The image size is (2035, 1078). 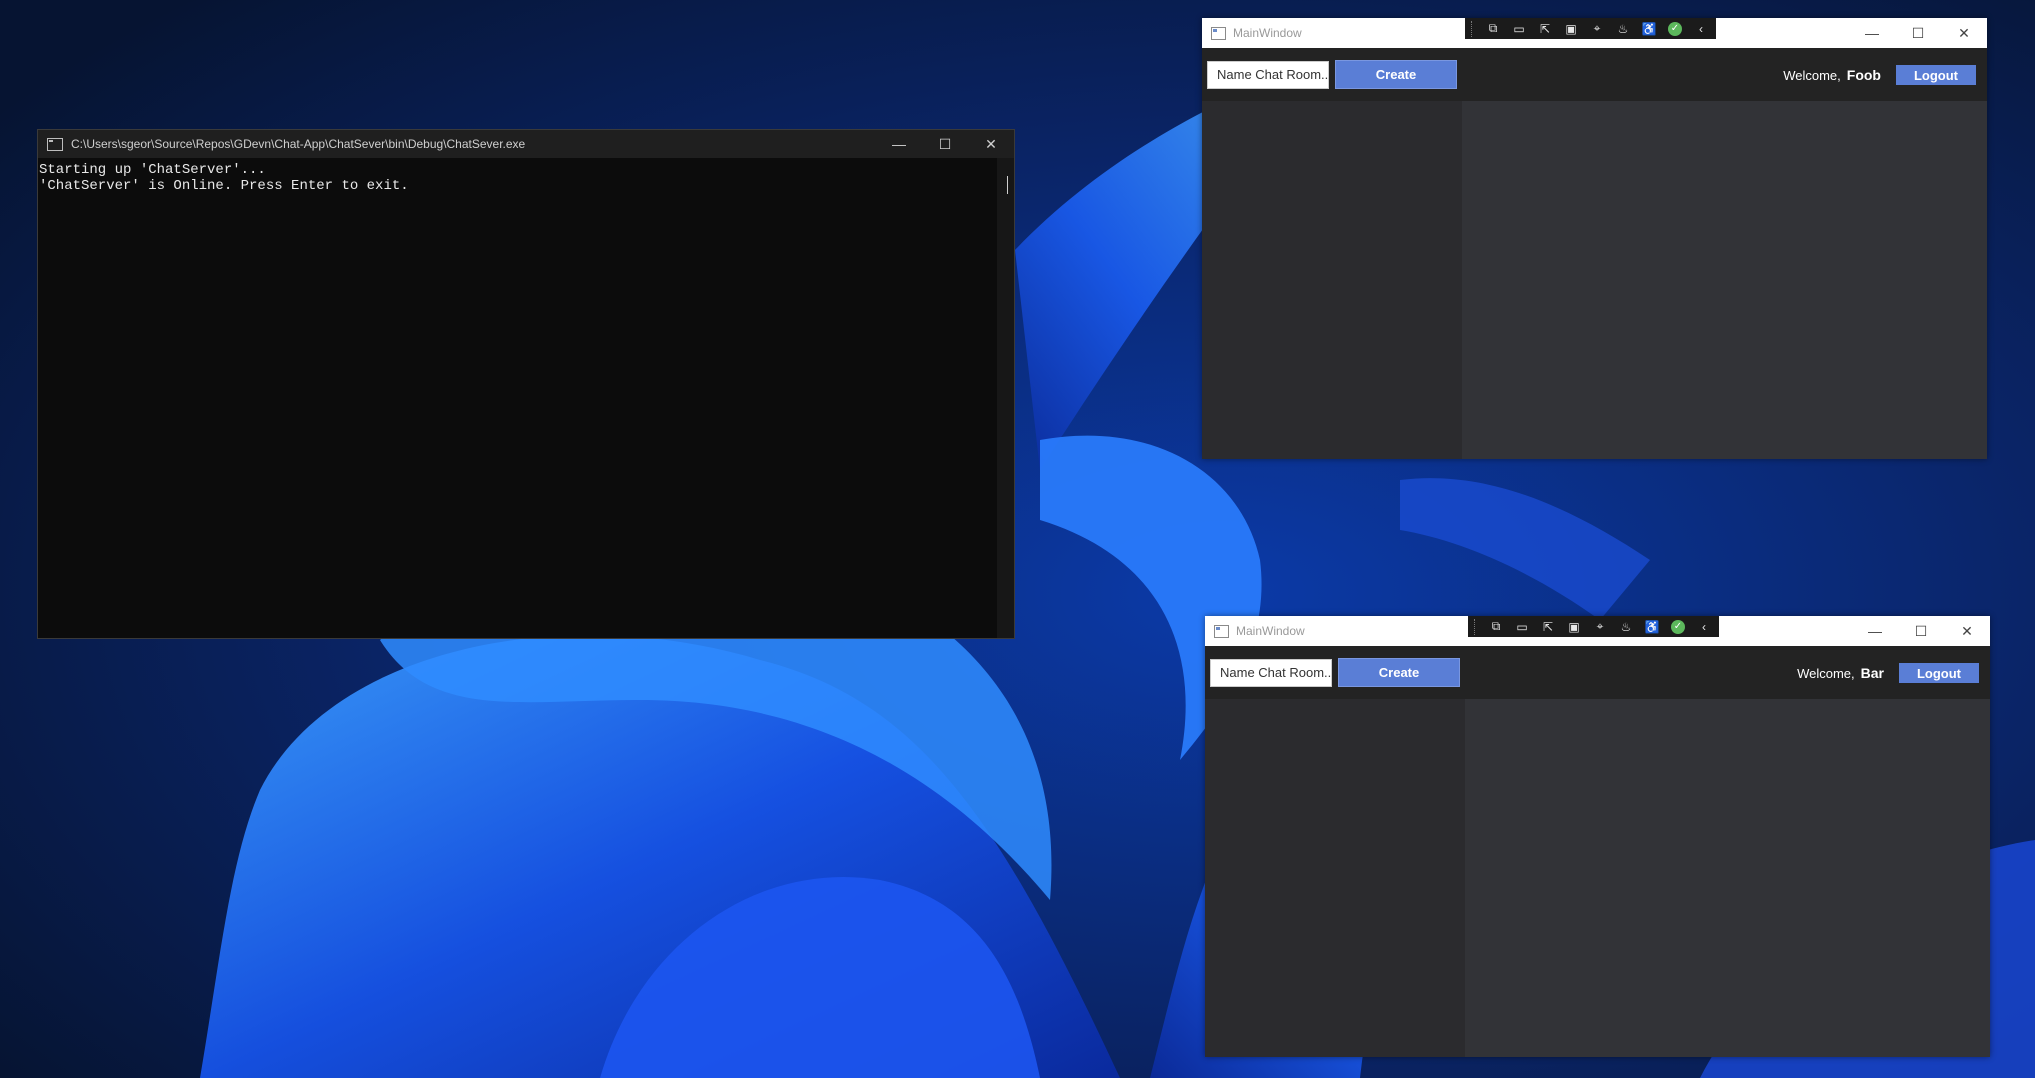 What do you see at coordinates (1863, 75) in the screenshot?
I see `username-label: Foob` at bounding box center [1863, 75].